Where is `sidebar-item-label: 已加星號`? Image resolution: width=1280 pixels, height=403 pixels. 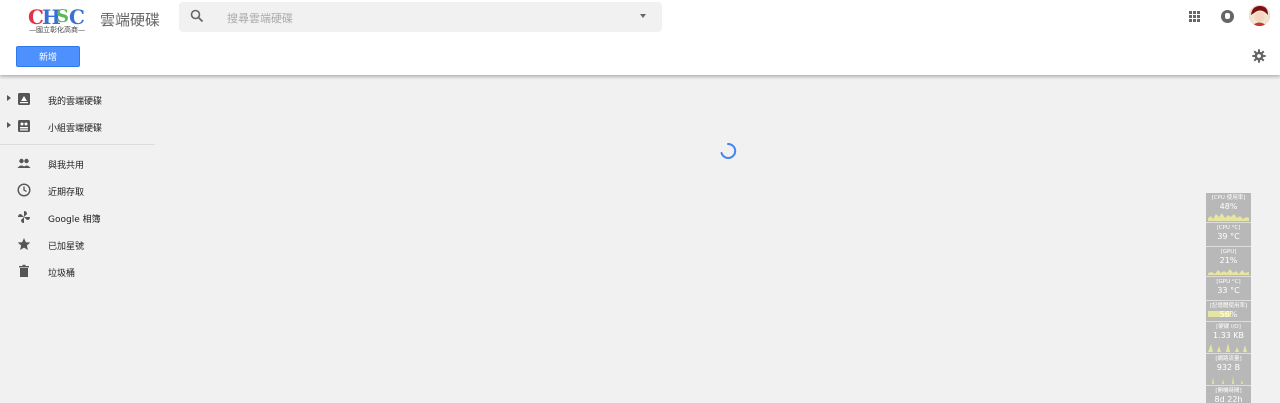
sidebar-item-label: 已加星號 is located at coordinates (66, 247).